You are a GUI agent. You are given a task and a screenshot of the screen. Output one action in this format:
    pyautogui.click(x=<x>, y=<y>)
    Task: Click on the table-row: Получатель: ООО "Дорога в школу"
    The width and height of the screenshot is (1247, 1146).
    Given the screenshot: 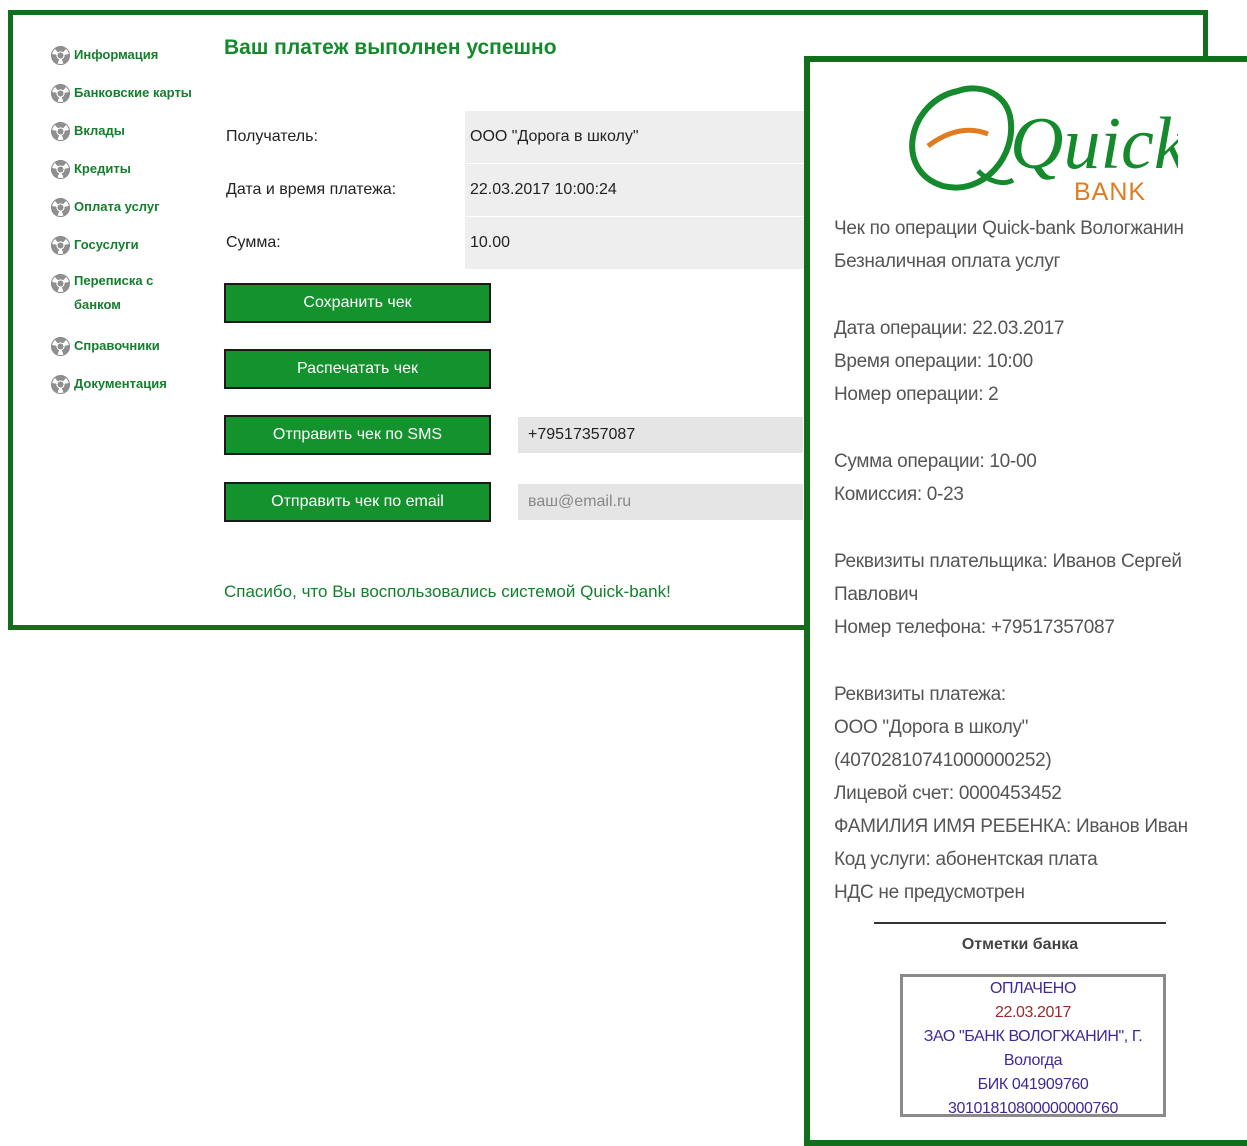 What is the action you would take?
    pyautogui.click(x=531, y=137)
    